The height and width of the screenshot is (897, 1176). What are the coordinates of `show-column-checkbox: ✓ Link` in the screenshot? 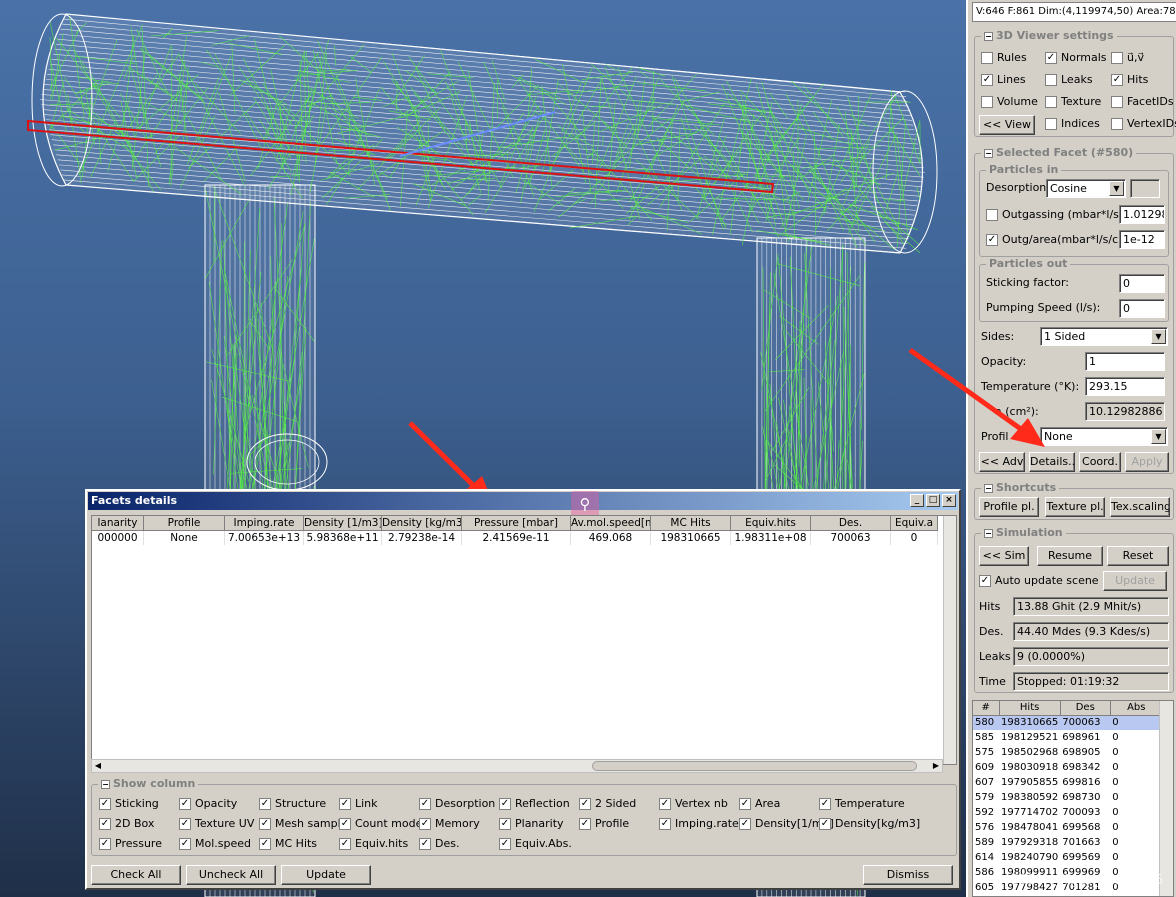 It's located at (358, 803).